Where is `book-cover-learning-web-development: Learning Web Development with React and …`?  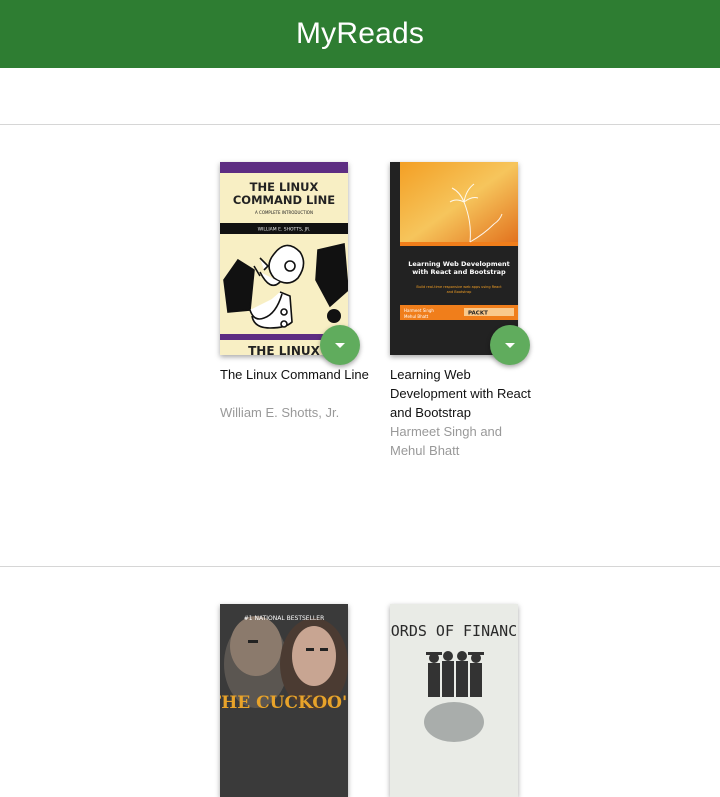 book-cover-learning-web-development: Learning Web Development with React and … is located at coordinates (454, 258).